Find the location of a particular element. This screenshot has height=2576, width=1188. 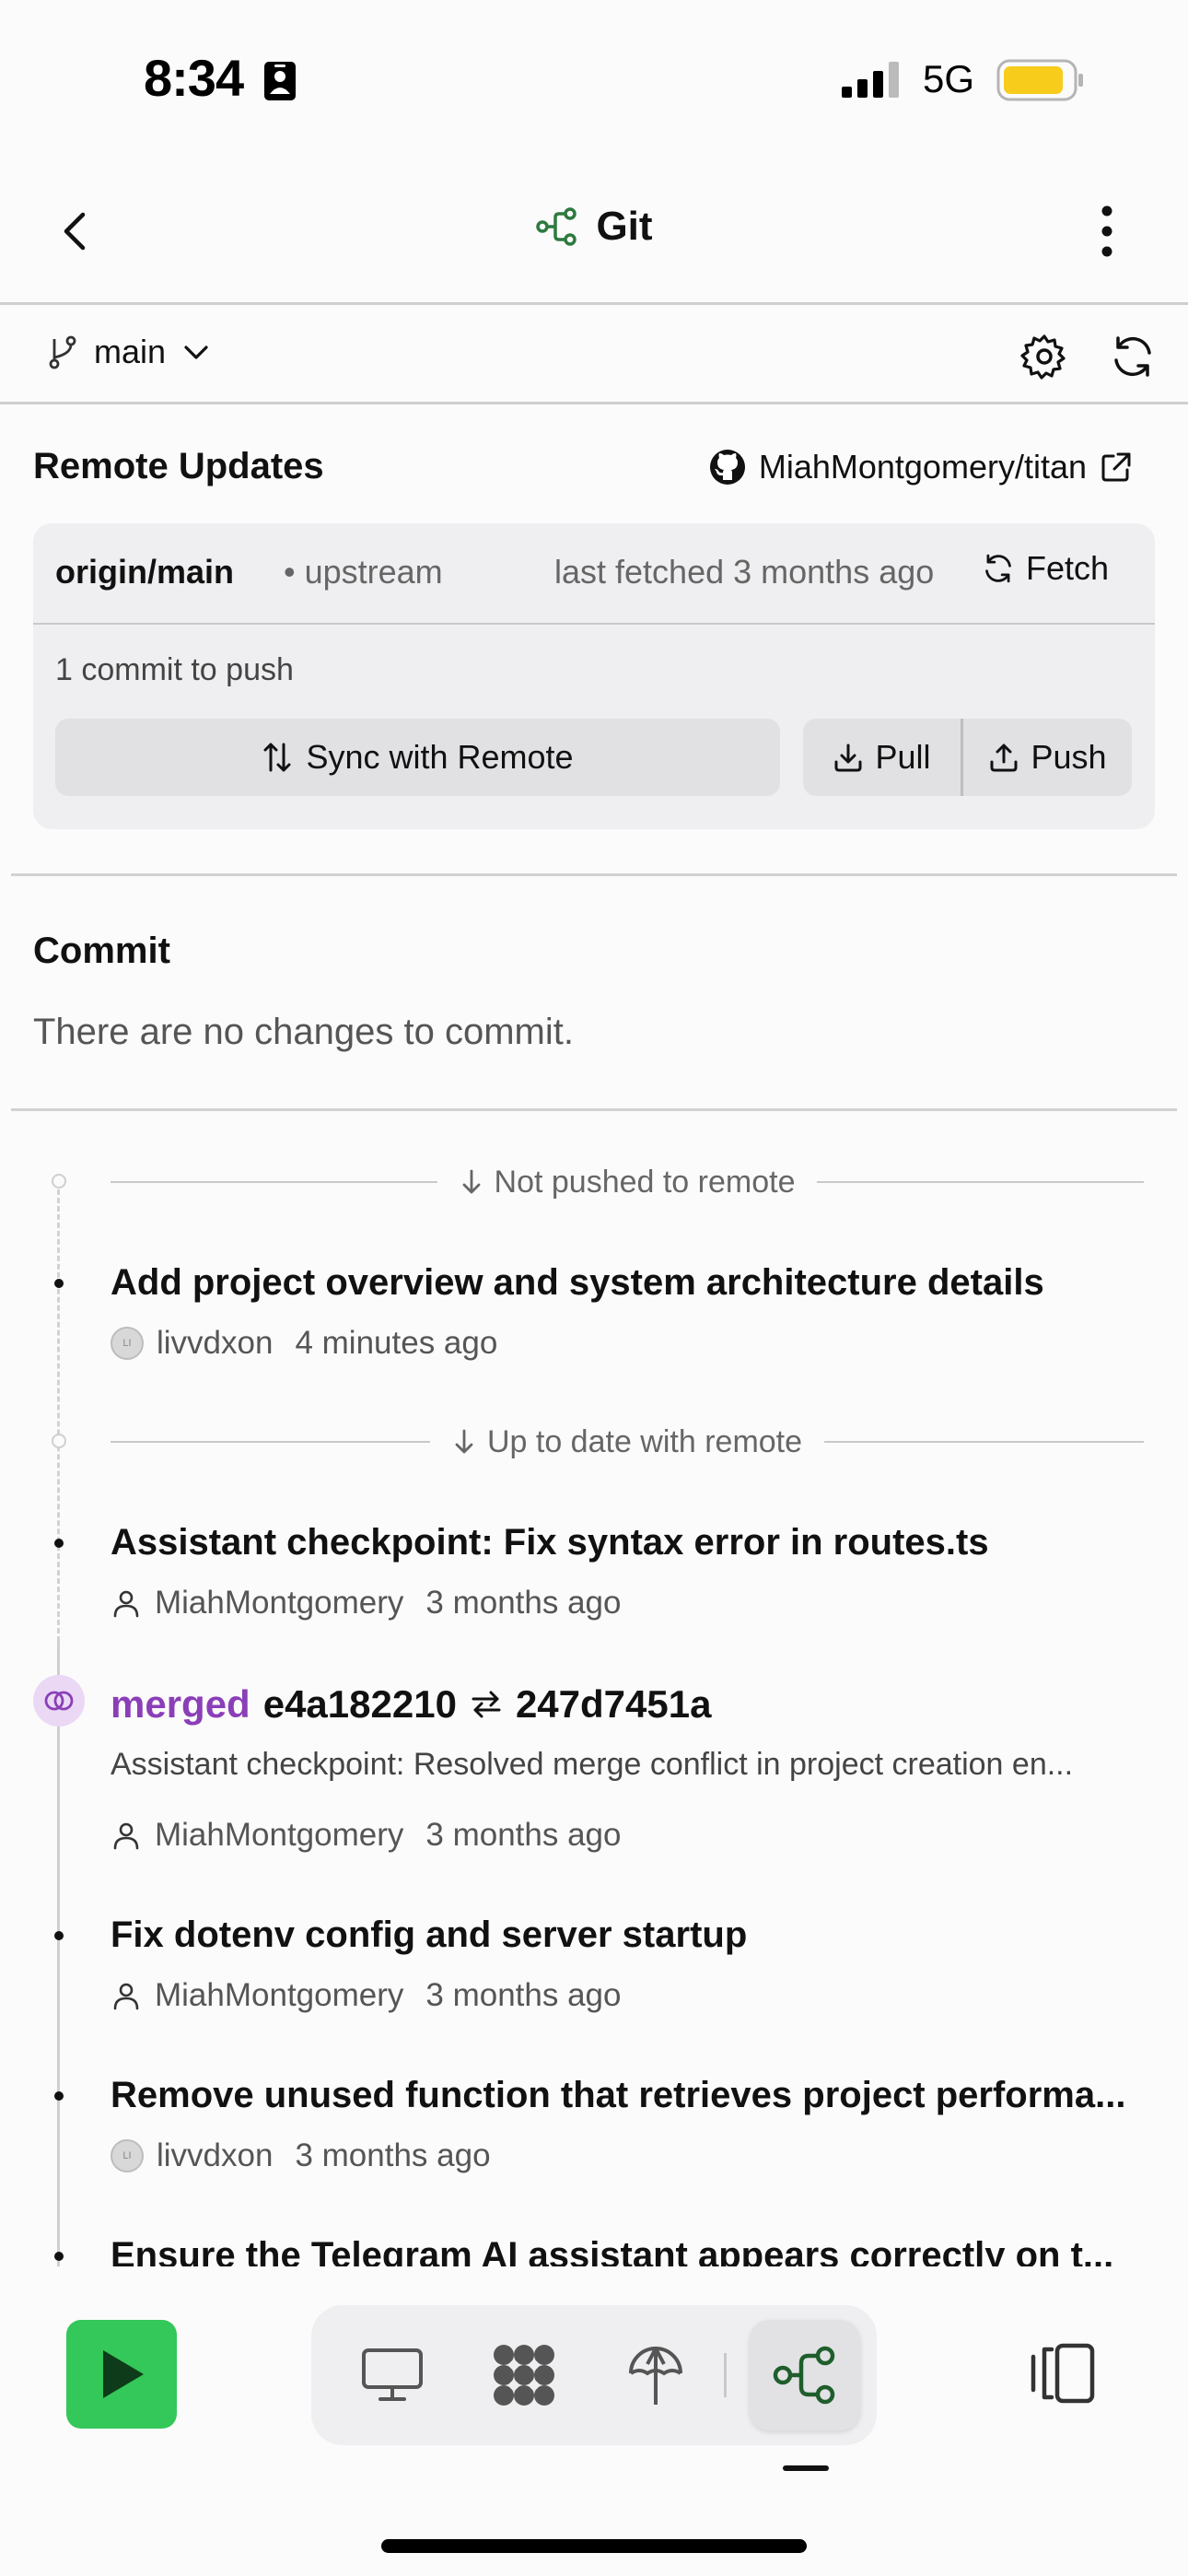

tab-deploy is located at coordinates (655, 2375).